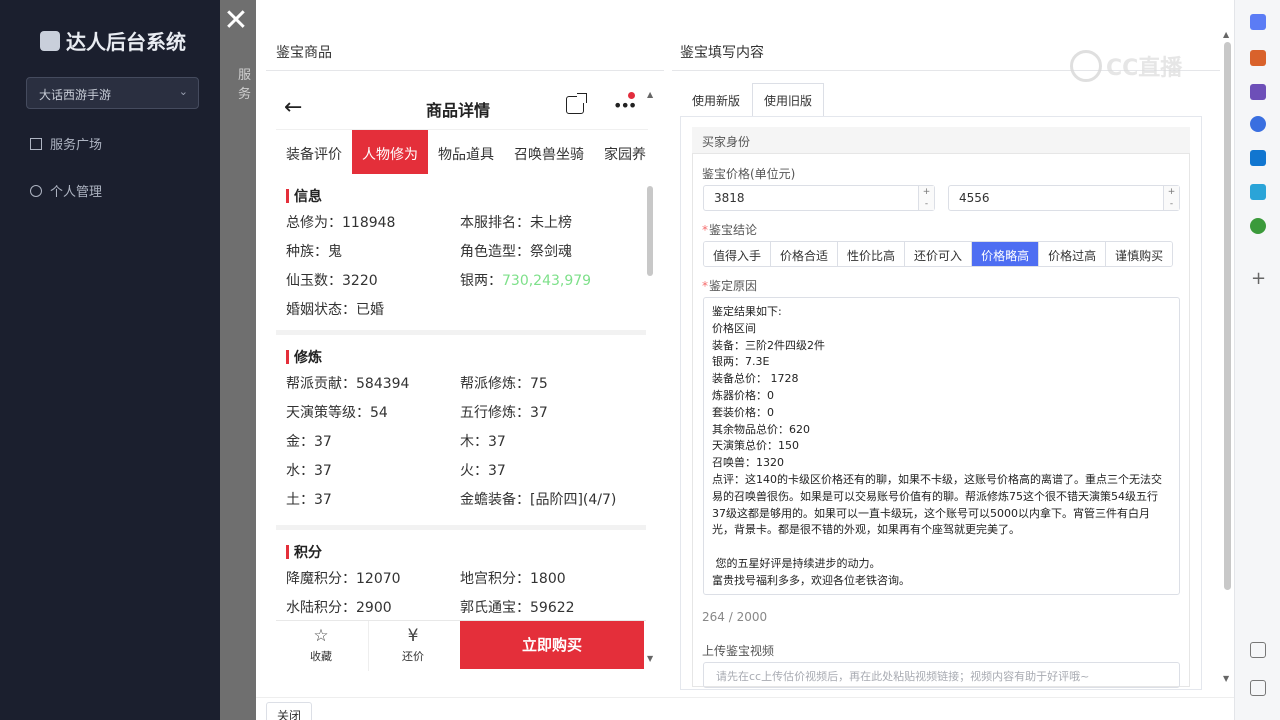 The image size is (1280, 720). What do you see at coordinates (1073, 254) in the screenshot?
I see `conclusion-option: 价格过高` at bounding box center [1073, 254].